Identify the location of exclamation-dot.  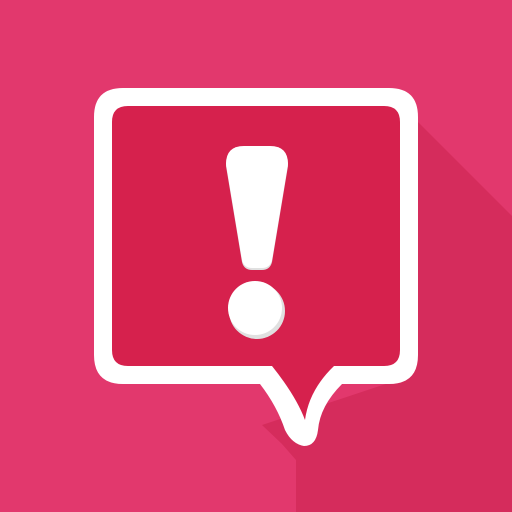
(255, 308).